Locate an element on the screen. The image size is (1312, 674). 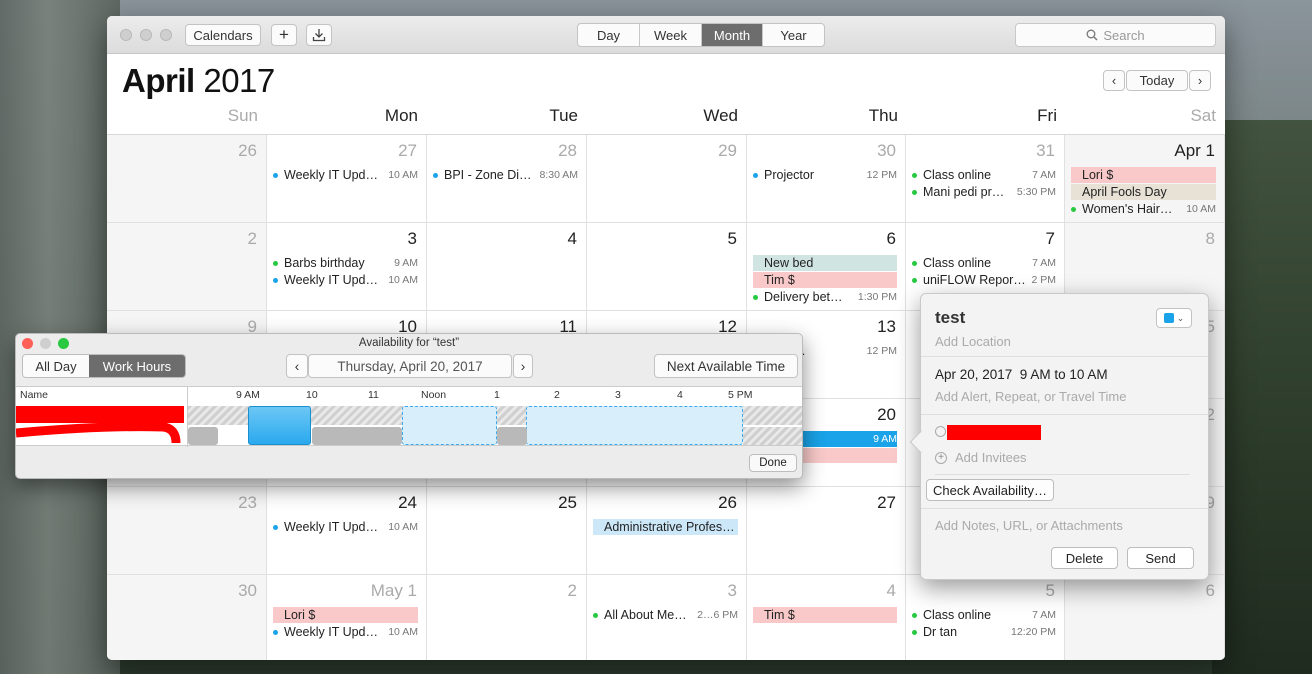
day-cell: 28 BPI - Zone Di… 8:30 AM is located at coordinates (507, 179).